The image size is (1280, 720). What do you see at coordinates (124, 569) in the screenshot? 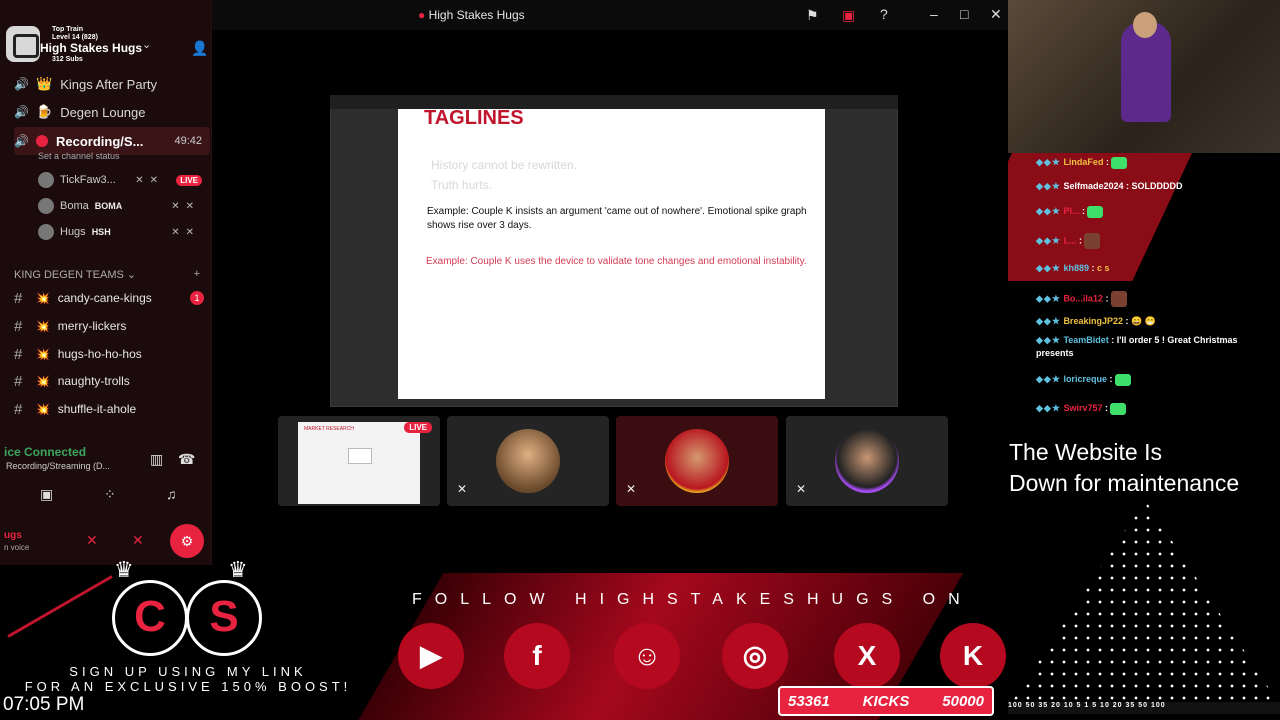
I see `crown-icon: ♛` at bounding box center [124, 569].